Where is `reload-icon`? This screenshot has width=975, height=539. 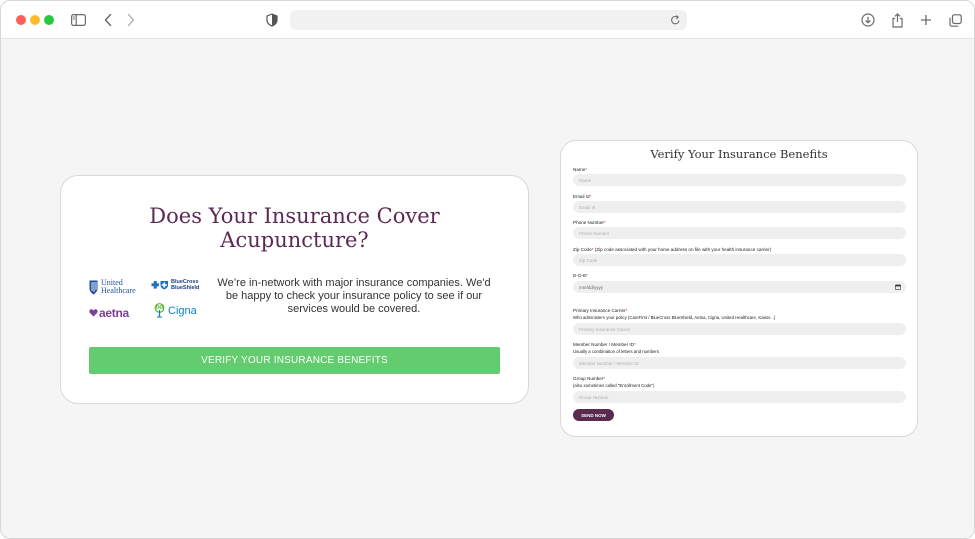
reload-icon is located at coordinates (675, 22).